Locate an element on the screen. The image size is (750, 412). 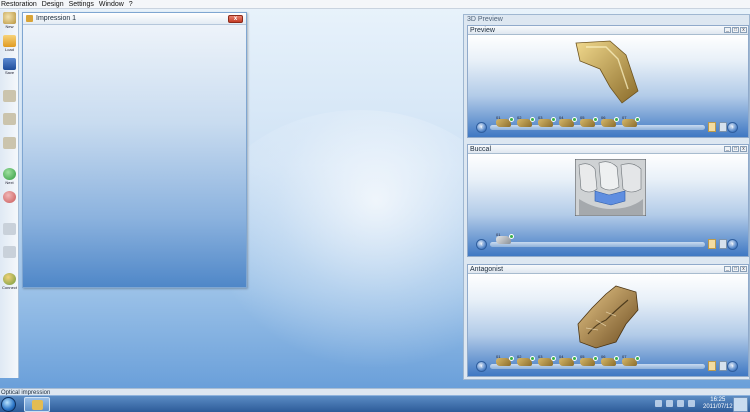
toolbar-design-button is located at coordinates (9, 121).